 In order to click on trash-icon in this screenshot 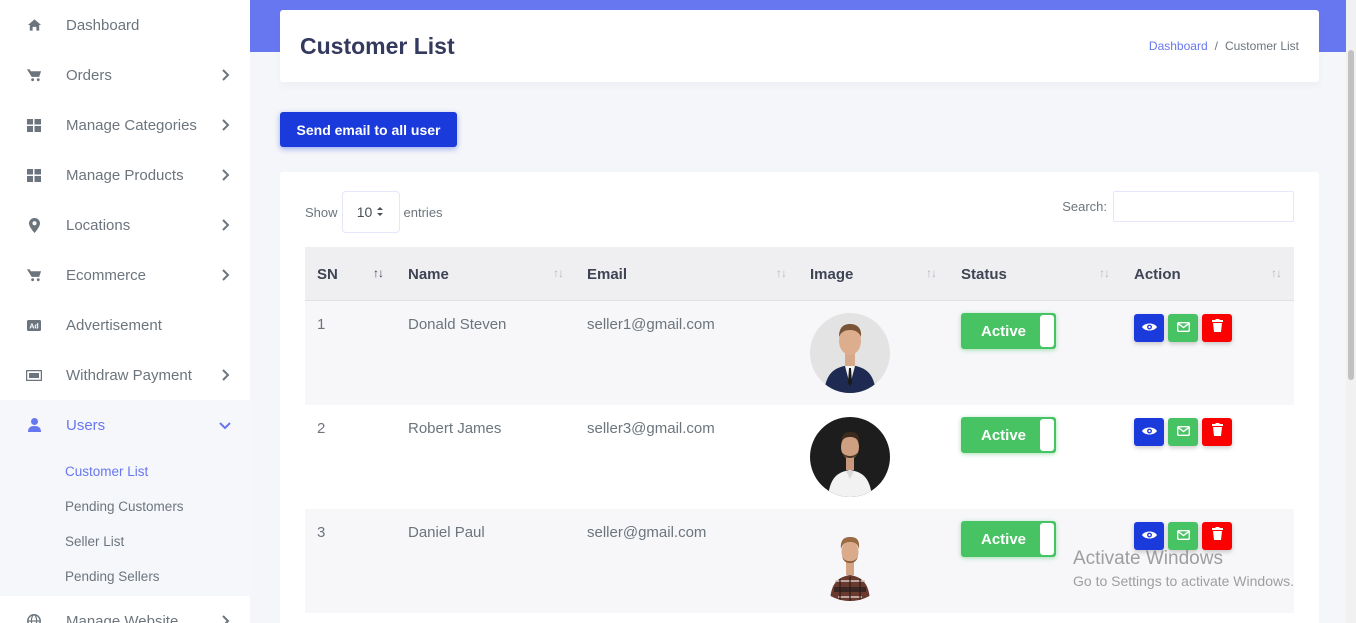, I will do `click(1217, 536)`.